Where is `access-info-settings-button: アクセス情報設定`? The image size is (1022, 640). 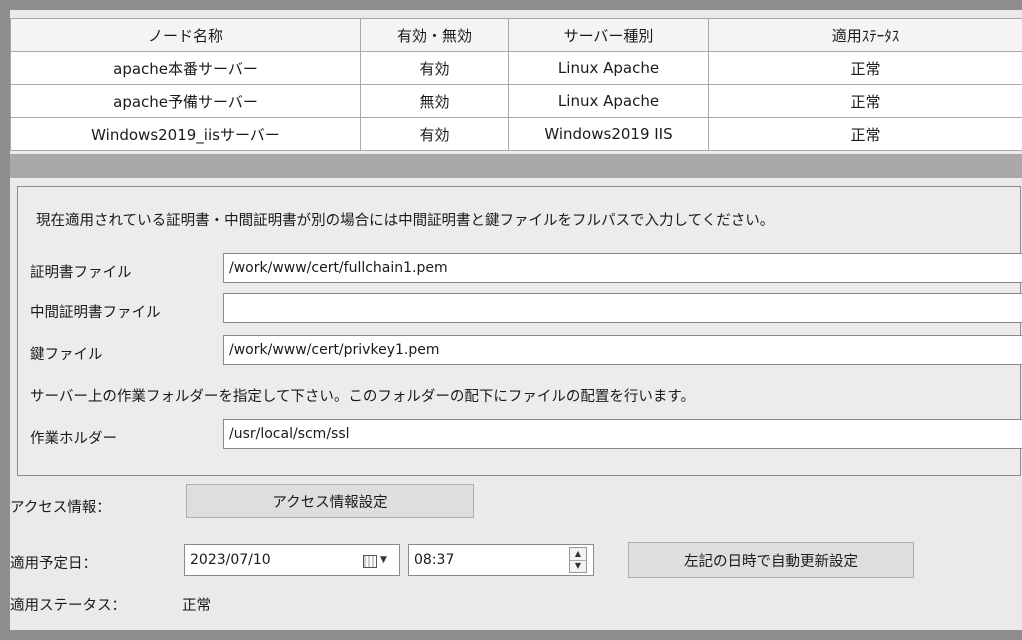 access-info-settings-button: アクセス情報設定 is located at coordinates (330, 501).